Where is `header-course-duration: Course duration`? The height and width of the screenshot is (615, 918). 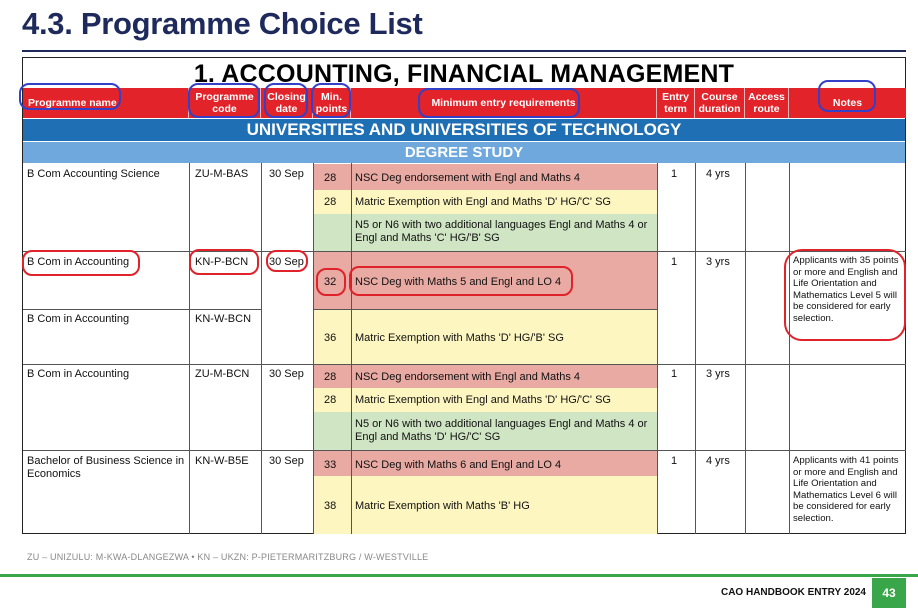 header-course-duration: Course duration is located at coordinates (720, 103).